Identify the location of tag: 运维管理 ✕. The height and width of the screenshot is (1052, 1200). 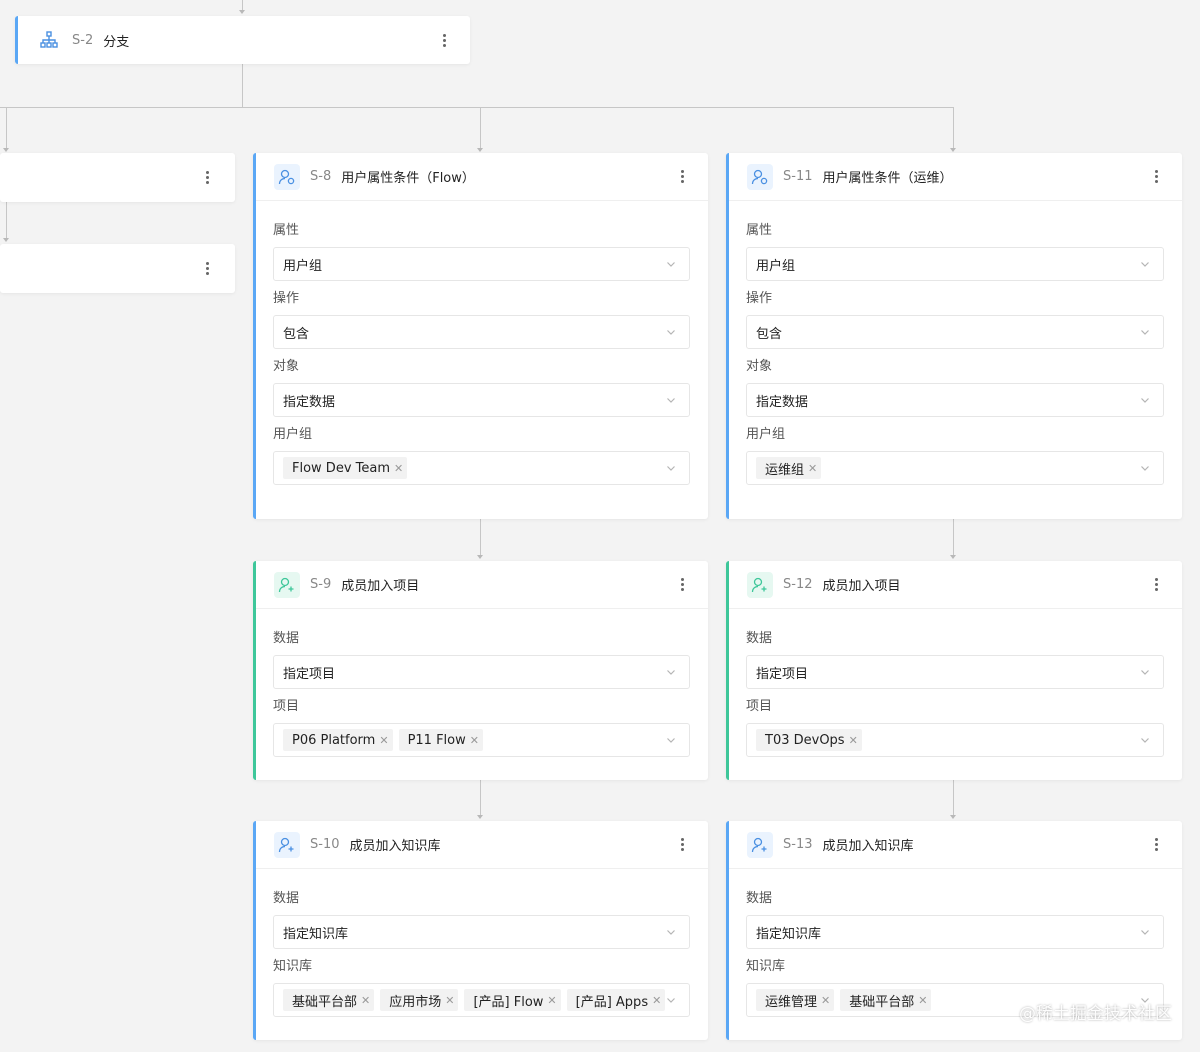
(795, 1000).